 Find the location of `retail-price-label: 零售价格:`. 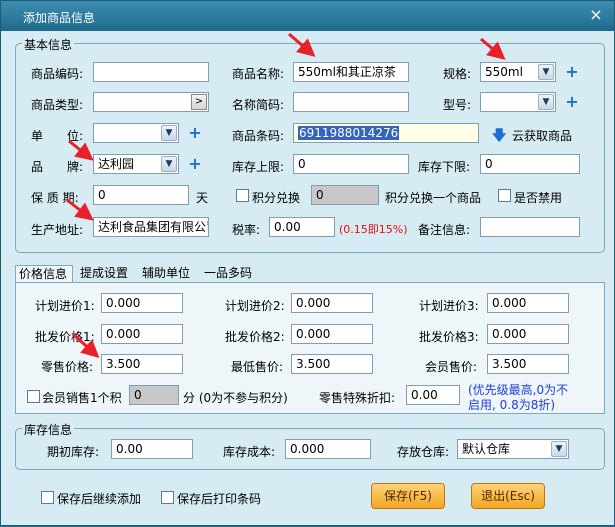

retail-price-label: 零售价格: is located at coordinates (67, 367).